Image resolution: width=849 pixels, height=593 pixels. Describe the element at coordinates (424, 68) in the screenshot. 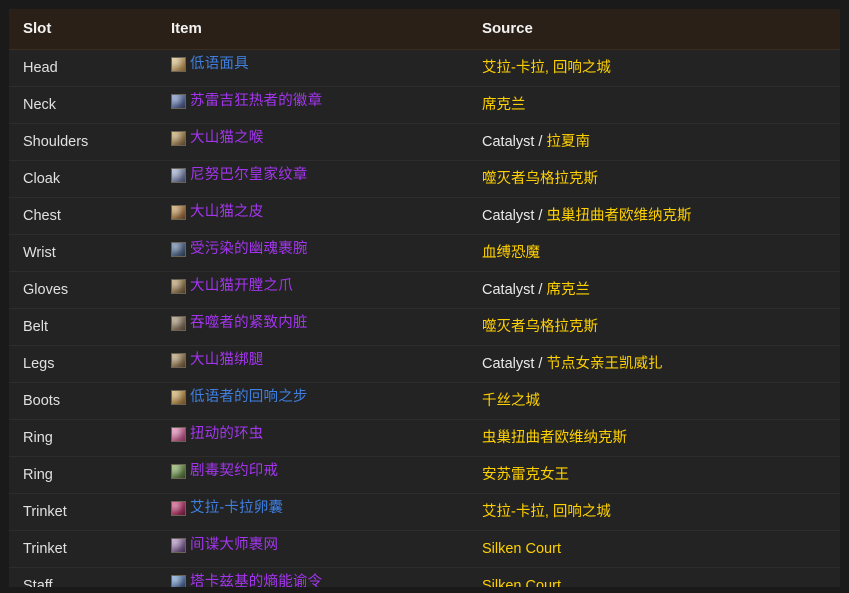

I see `table-row: Head 低语面具 艾拉-卡拉, 回响之城` at that location.